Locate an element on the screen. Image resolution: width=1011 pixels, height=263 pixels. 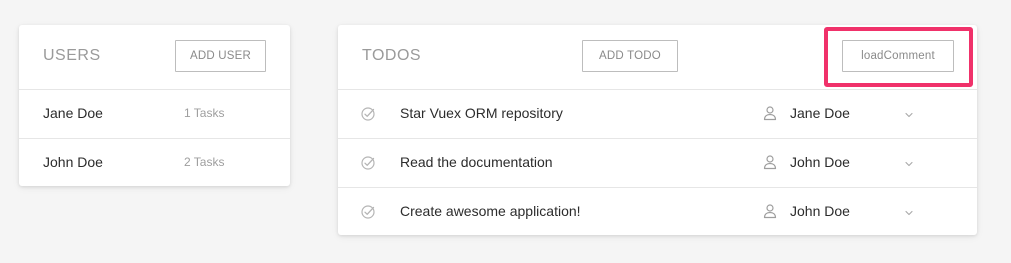
todos-panel-title: TODOS is located at coordinates (392, 55).